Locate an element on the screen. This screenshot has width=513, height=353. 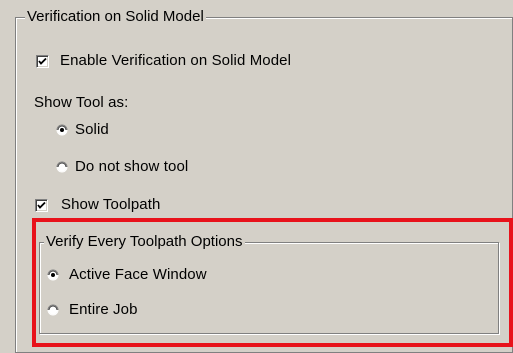
tool-option-solid-label: Solid is located at coordinates (92, 129).